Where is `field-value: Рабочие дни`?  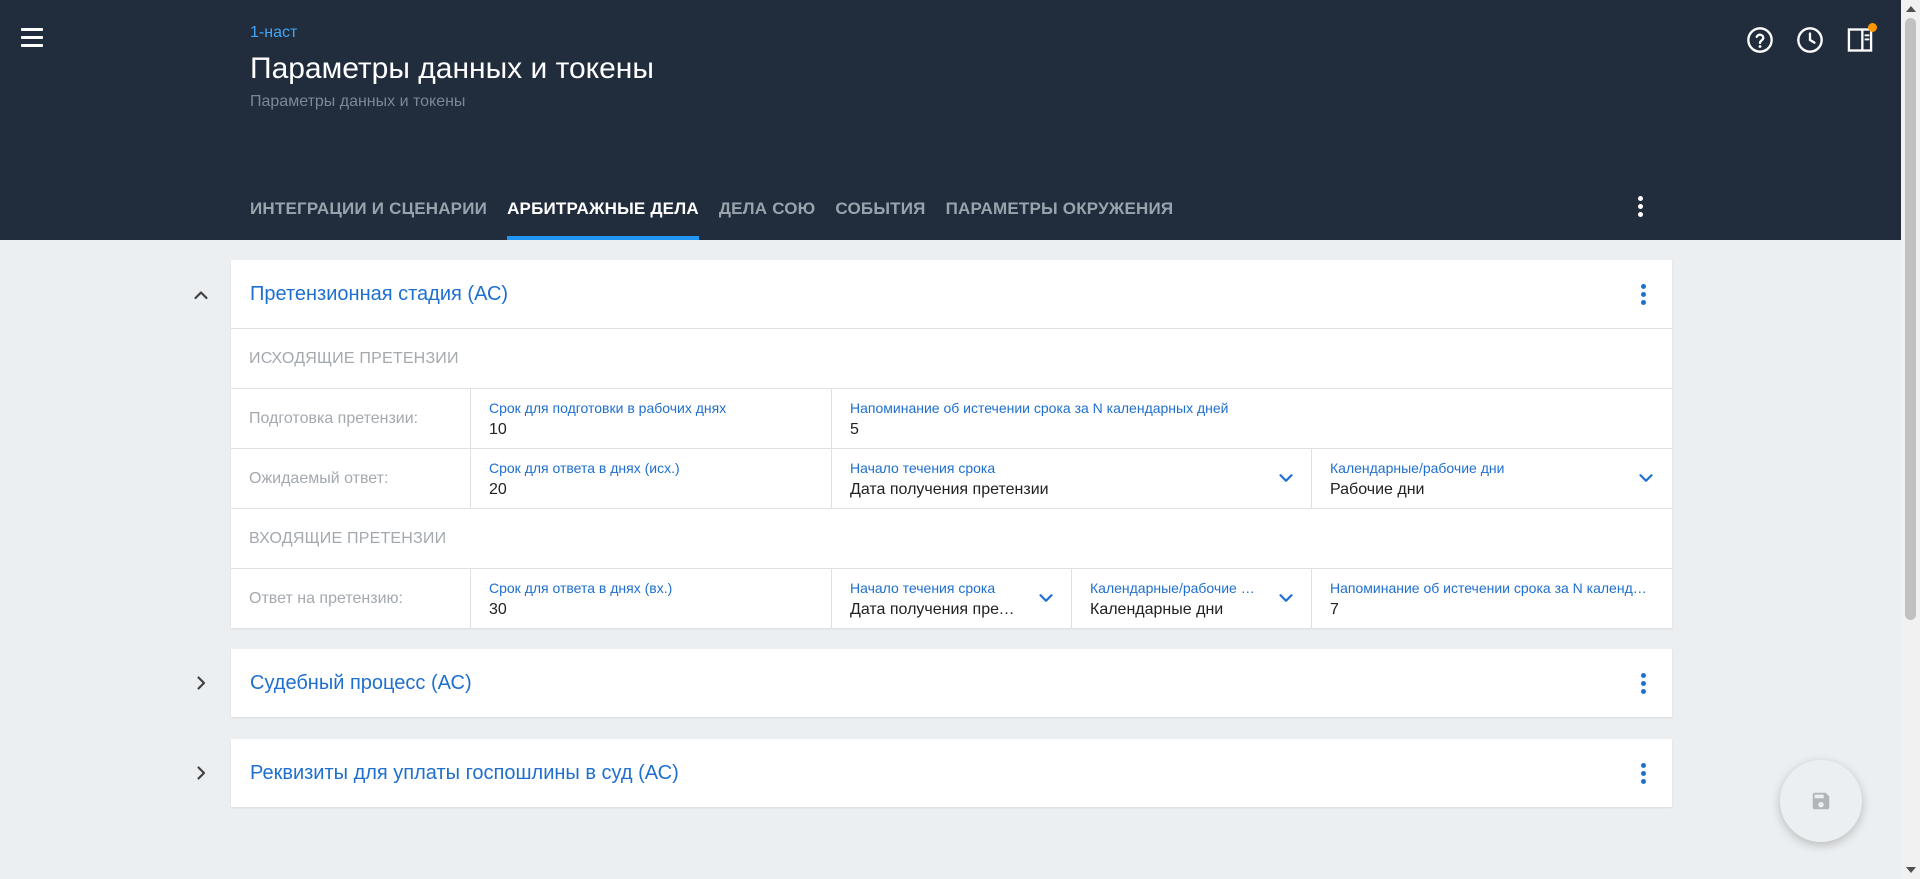
field-value: Рабочие дни is located at coordinates (1491, 490).